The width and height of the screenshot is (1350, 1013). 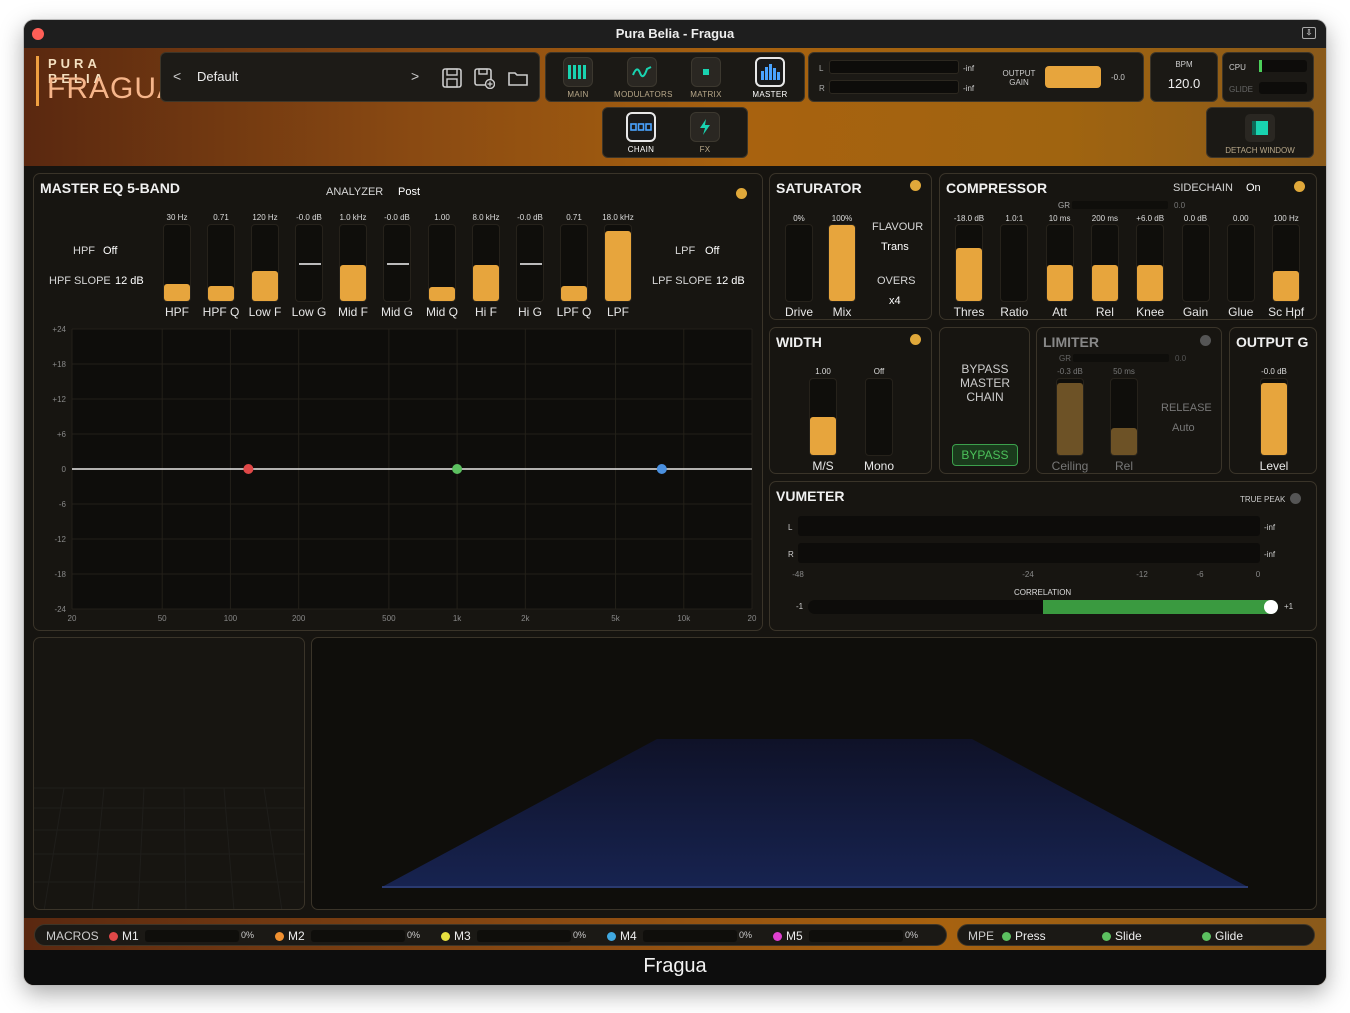 I want to click on preset-next-button: >, so click(x=415, y=76).